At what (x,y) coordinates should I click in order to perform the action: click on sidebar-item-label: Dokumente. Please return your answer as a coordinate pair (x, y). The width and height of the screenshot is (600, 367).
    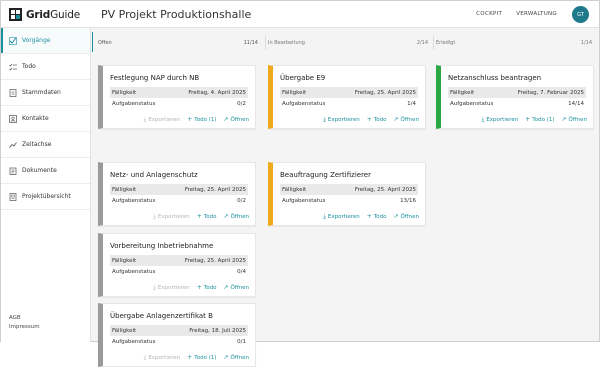
    Looking at the image, I should click on (39, 170).